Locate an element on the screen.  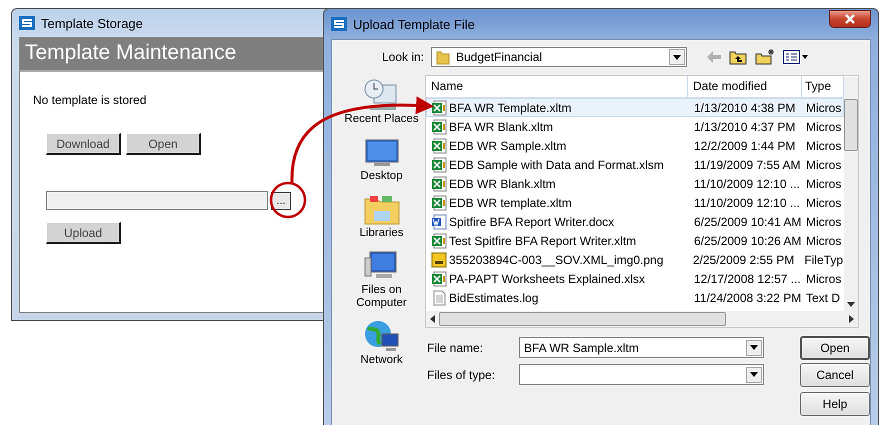
file-row: Spitfire BFA Report Writer.docx 6/25/2009 10:41 AM Micros is located at coordinates (635, 221).